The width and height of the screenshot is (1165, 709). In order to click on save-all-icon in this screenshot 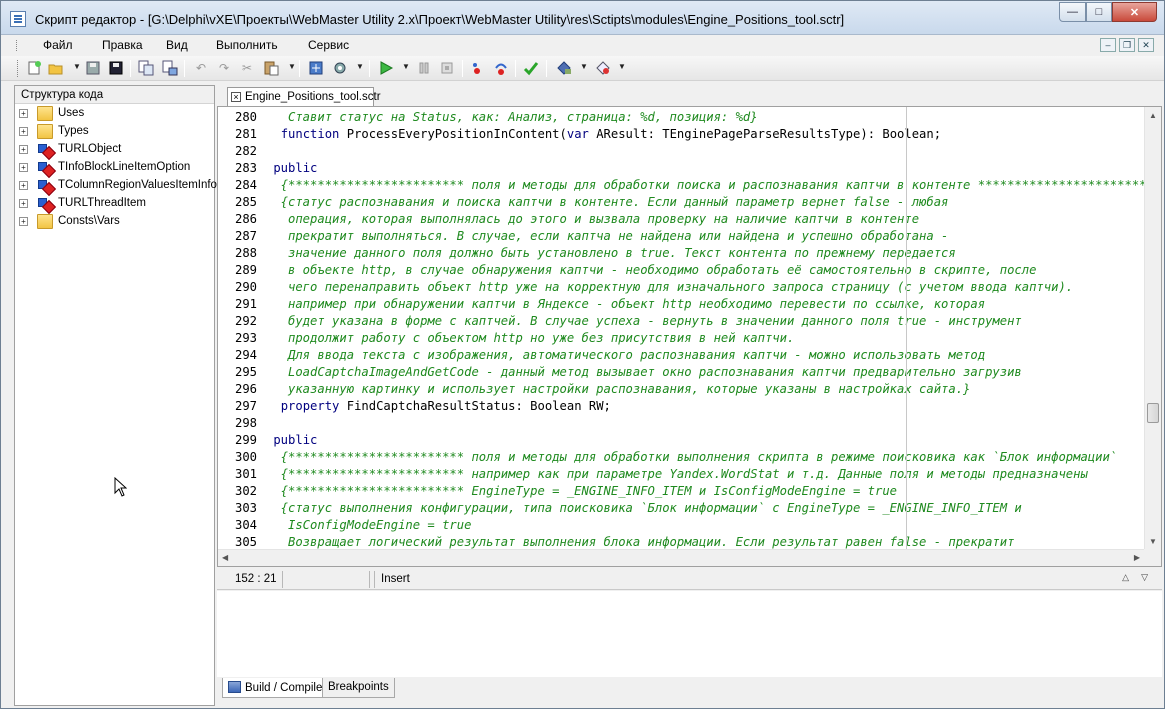, I will do `click(116, 68)`.